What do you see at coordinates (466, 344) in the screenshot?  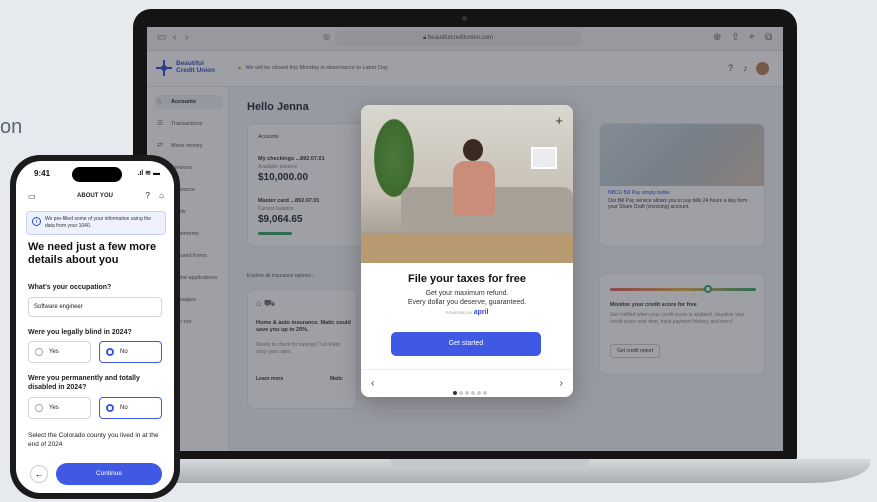 I see `get-started-button: Get started` at bounding box center [466, 344].